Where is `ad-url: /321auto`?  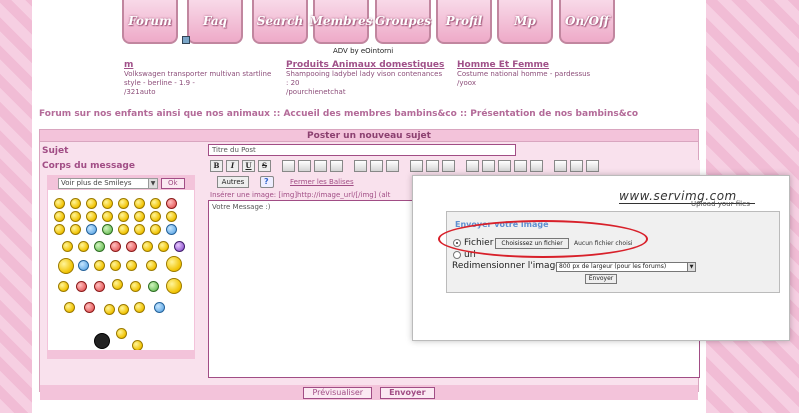 ad-url: /321auto is located at coordinates (204, 92).